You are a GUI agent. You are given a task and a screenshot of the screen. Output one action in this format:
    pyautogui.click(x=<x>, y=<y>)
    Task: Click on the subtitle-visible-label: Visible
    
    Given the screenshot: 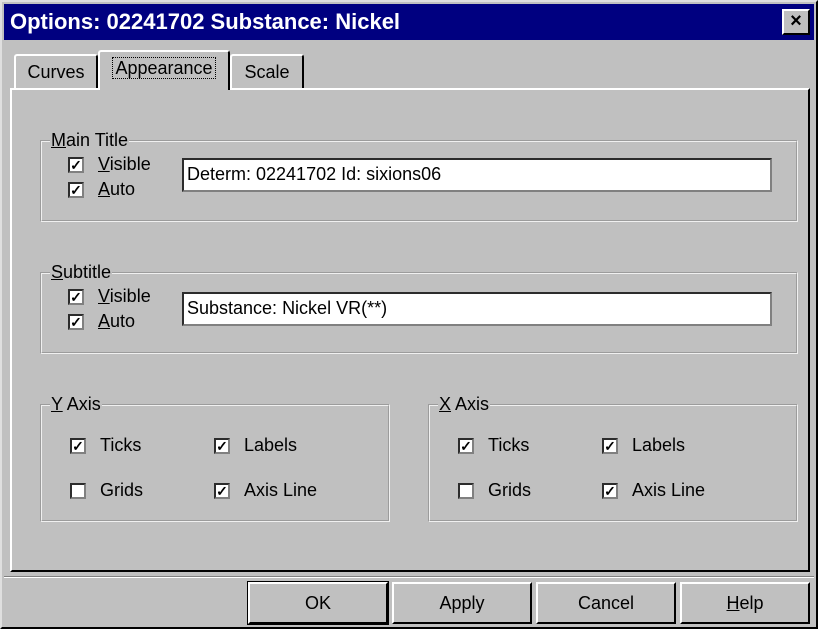 What is the action you would take?
    pyautogui.click(x=124, y=296)
    